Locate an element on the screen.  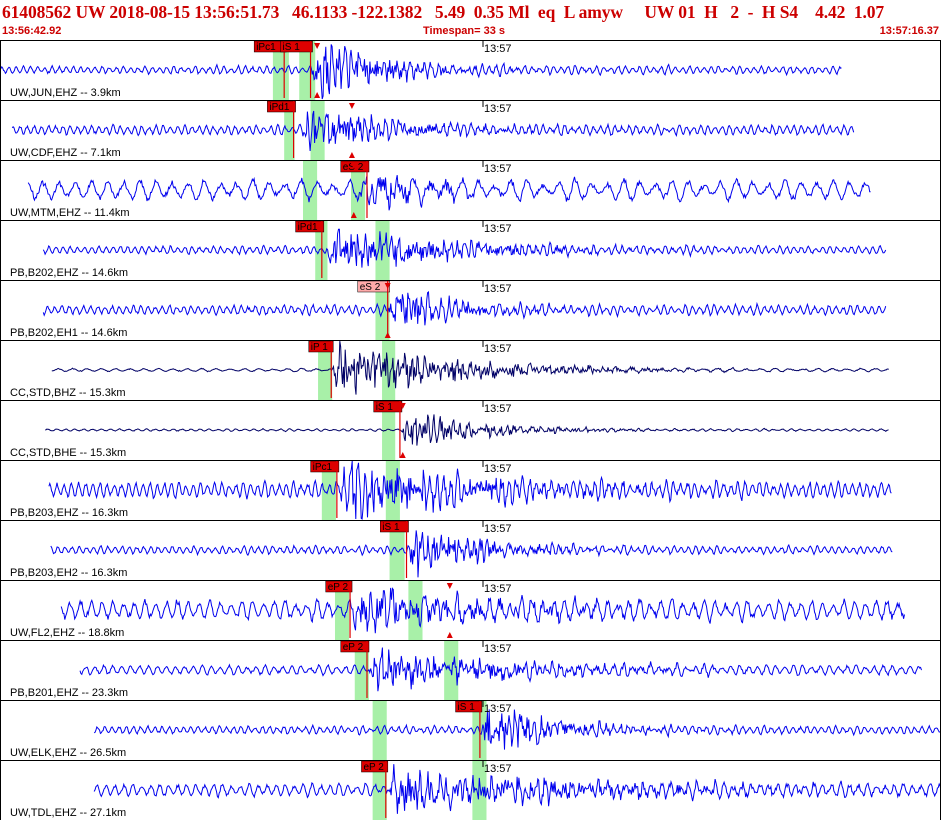
phase-pick-label: eS 2 is located at coordinates (370, 287).